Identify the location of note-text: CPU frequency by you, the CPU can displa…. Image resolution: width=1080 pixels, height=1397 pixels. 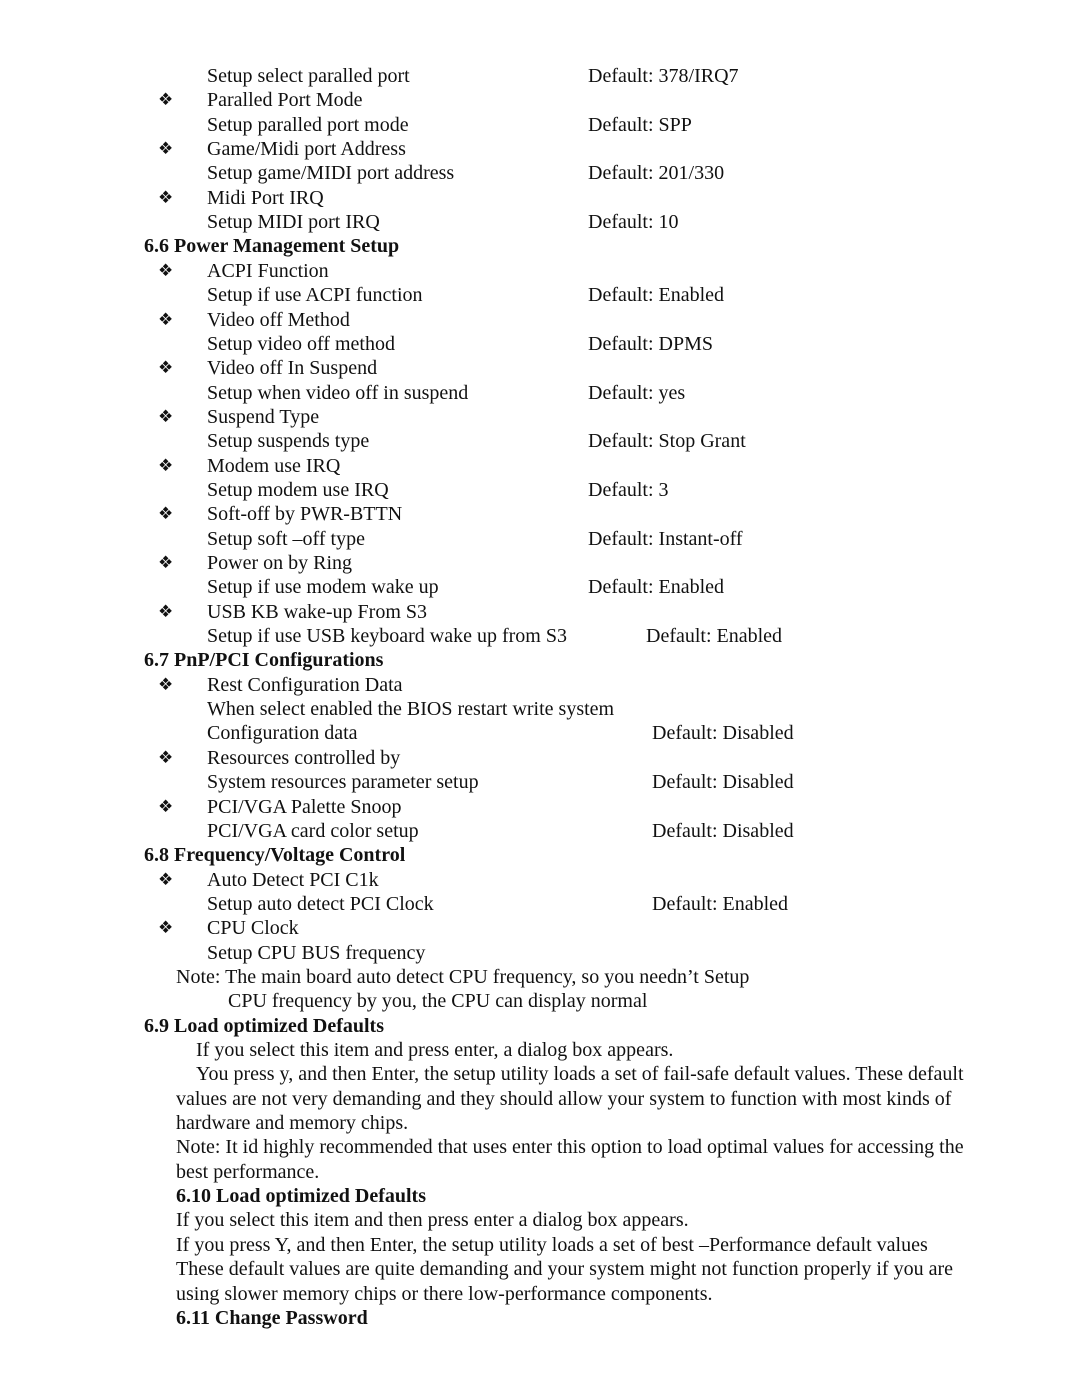
(438, 1001).